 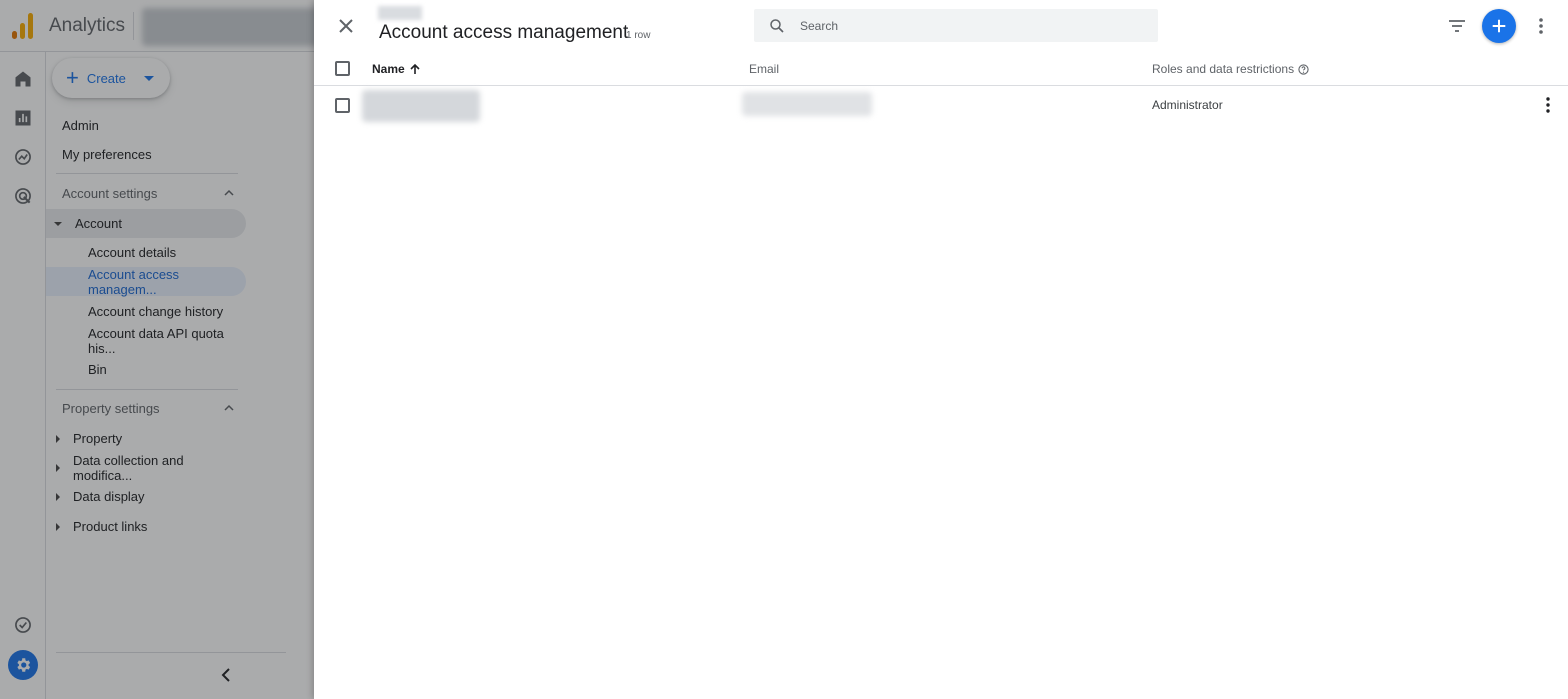 I want to click on close-icon, so click(x=346, y=26).